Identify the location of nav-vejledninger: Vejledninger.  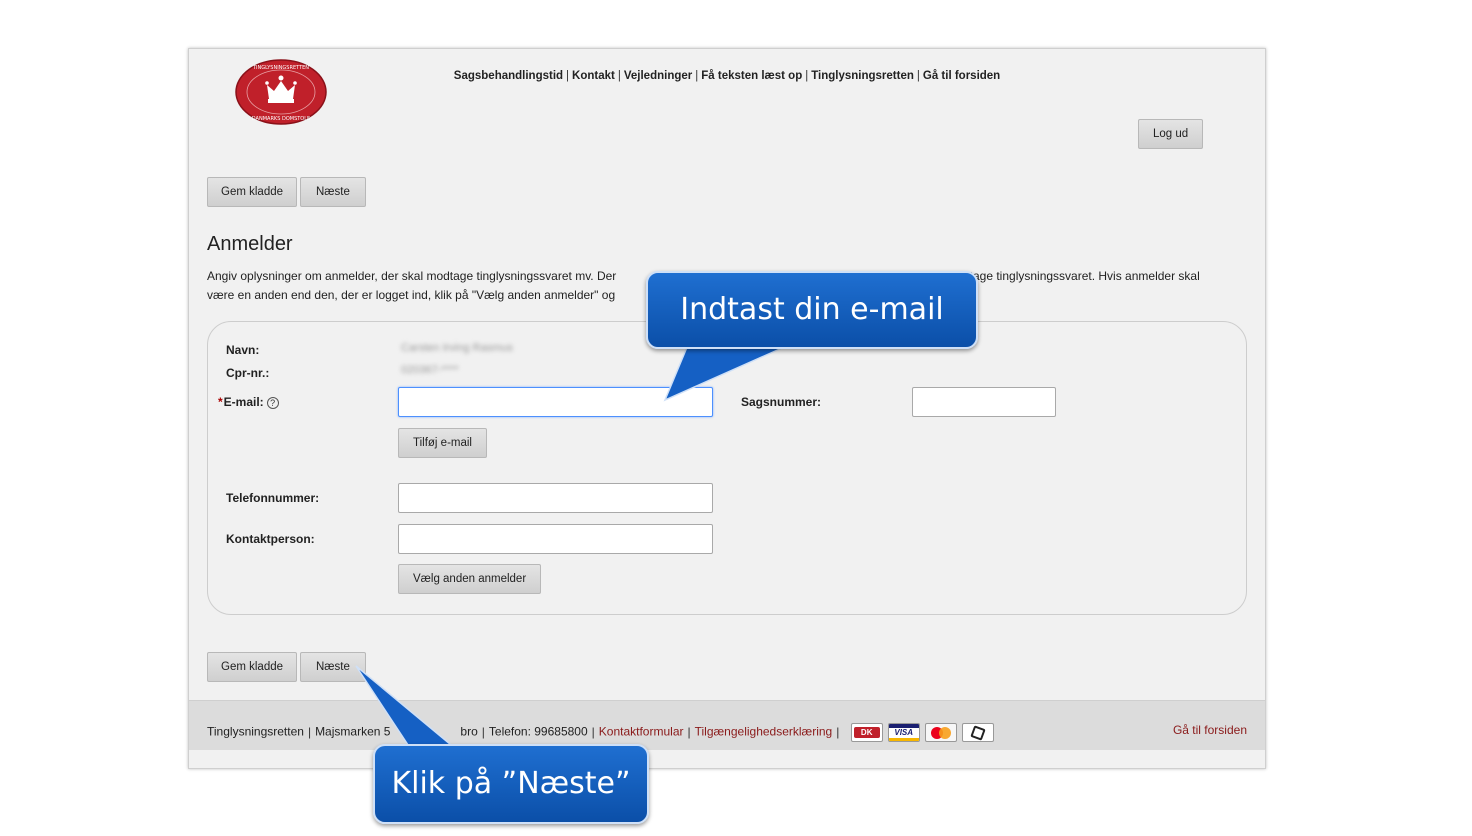
(658, 76).